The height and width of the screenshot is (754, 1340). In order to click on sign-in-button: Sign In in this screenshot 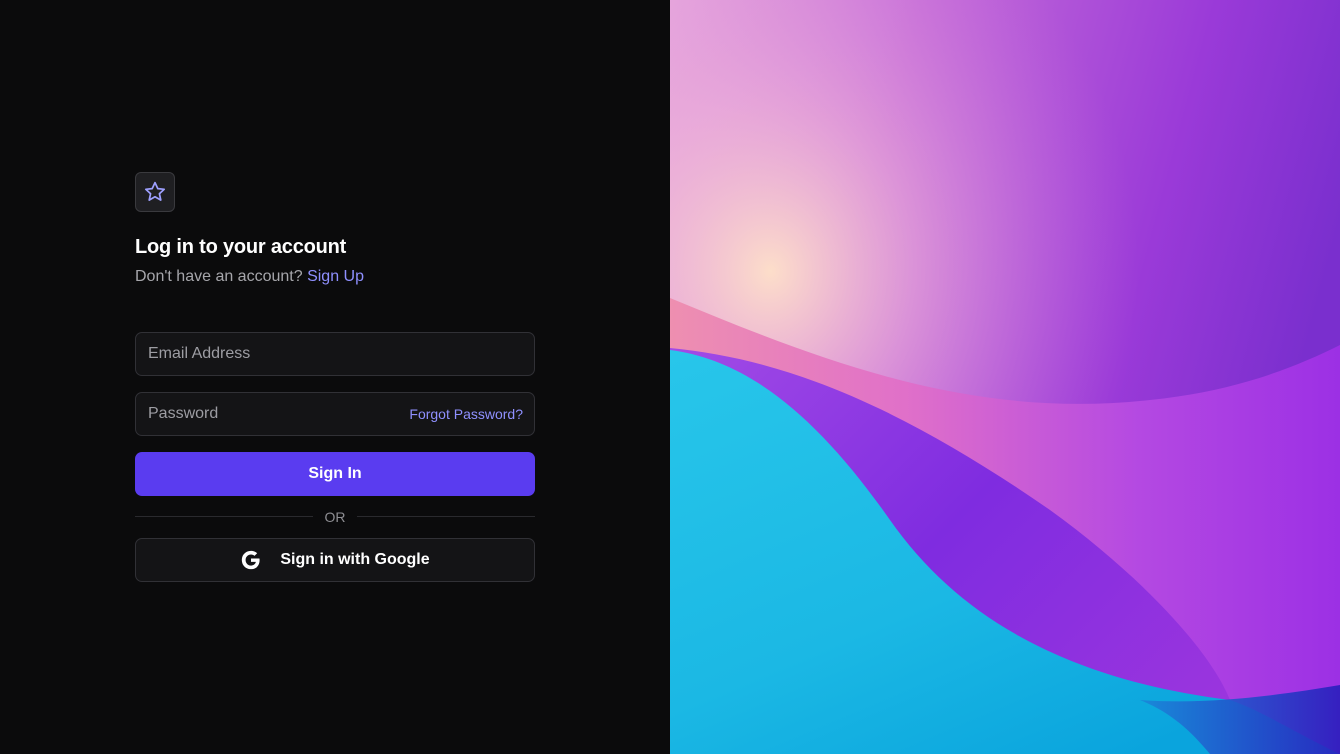, I will do `click(335, 474)`.